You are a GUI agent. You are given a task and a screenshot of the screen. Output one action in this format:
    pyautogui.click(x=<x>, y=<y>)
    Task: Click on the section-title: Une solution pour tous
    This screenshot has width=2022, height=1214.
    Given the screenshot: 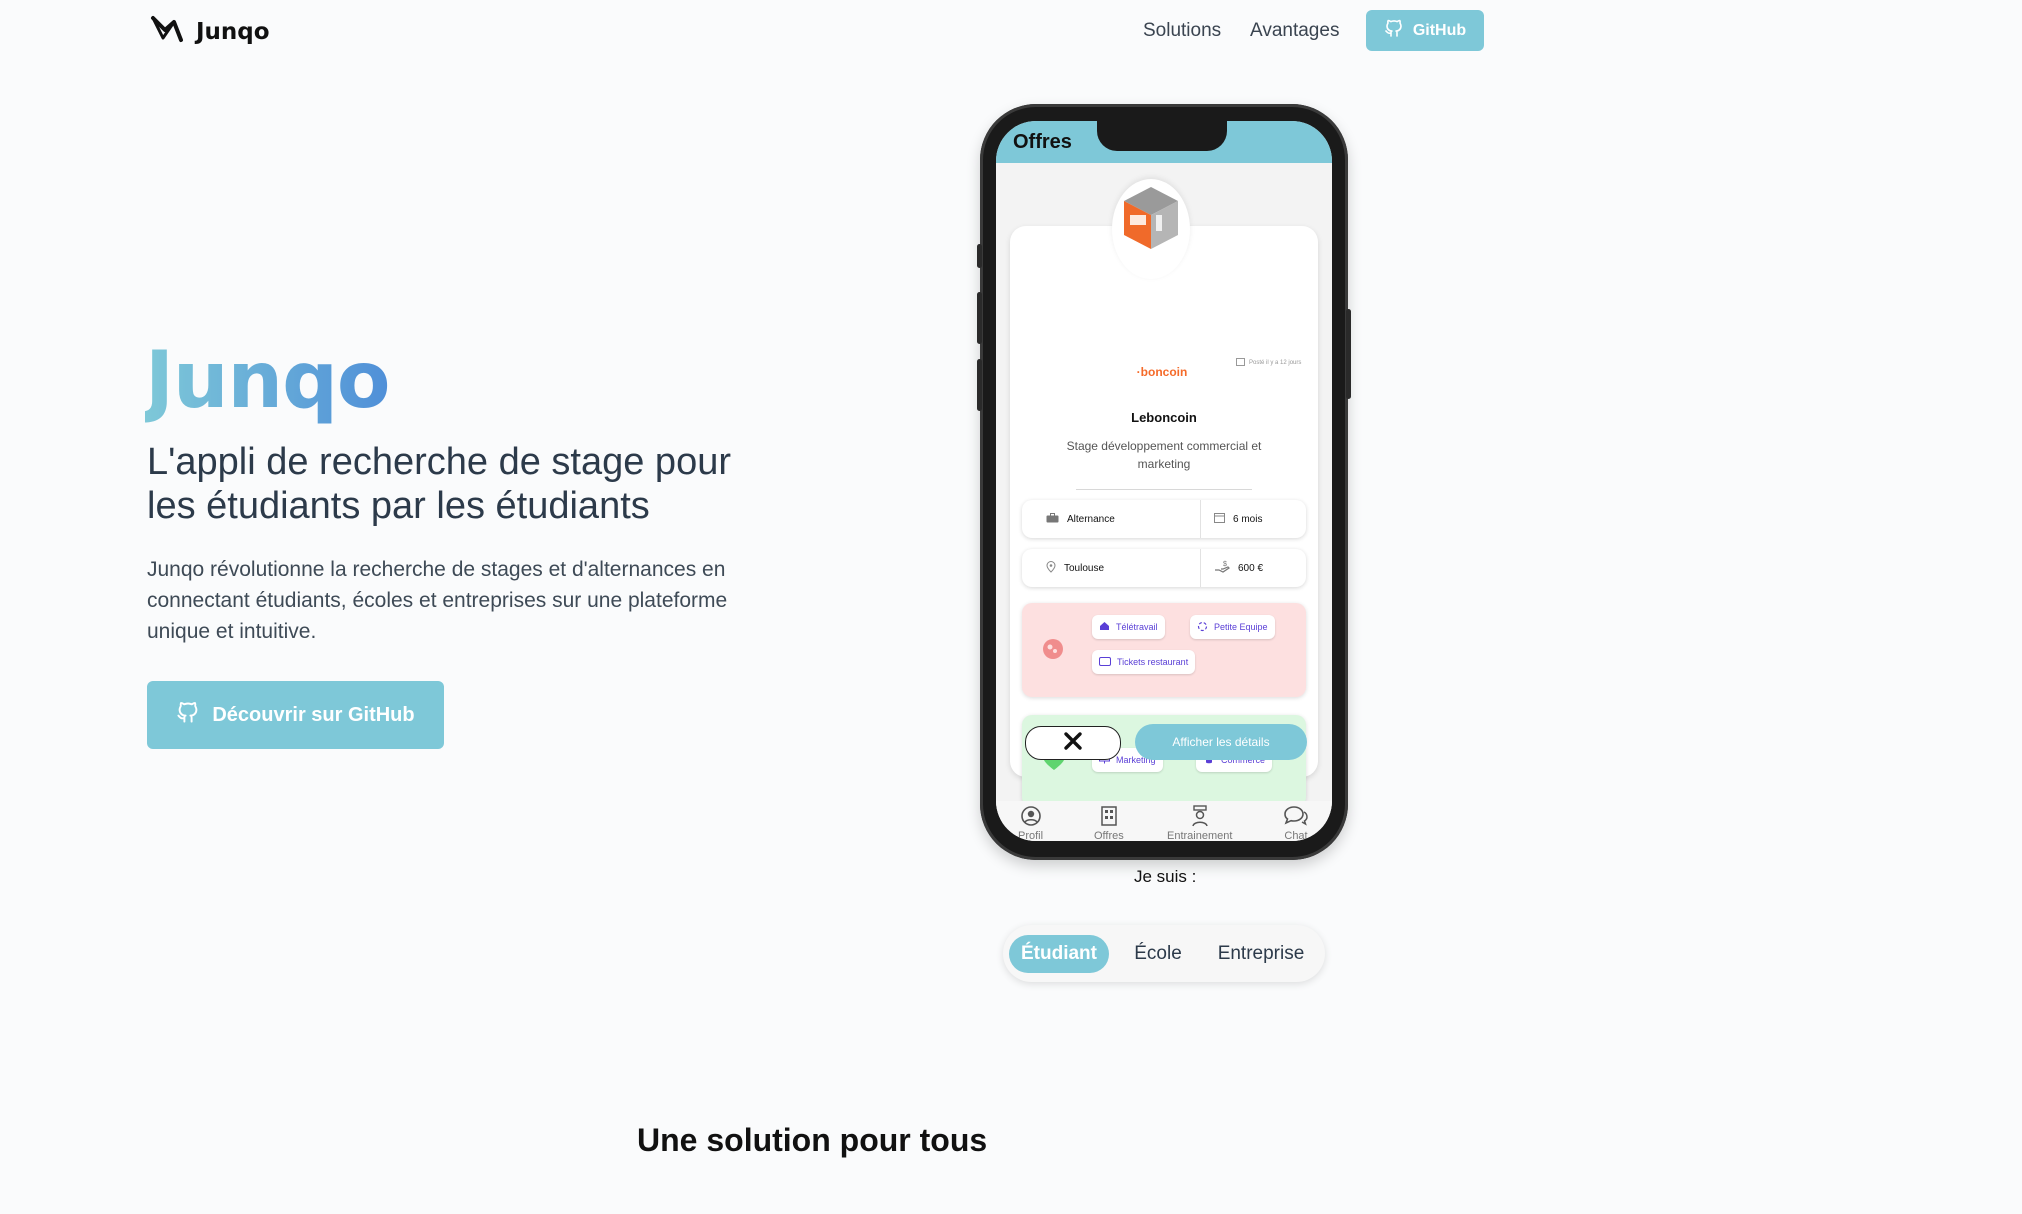 What is the action you would take?
    pyautogui.click(x=812, y=1140)
    